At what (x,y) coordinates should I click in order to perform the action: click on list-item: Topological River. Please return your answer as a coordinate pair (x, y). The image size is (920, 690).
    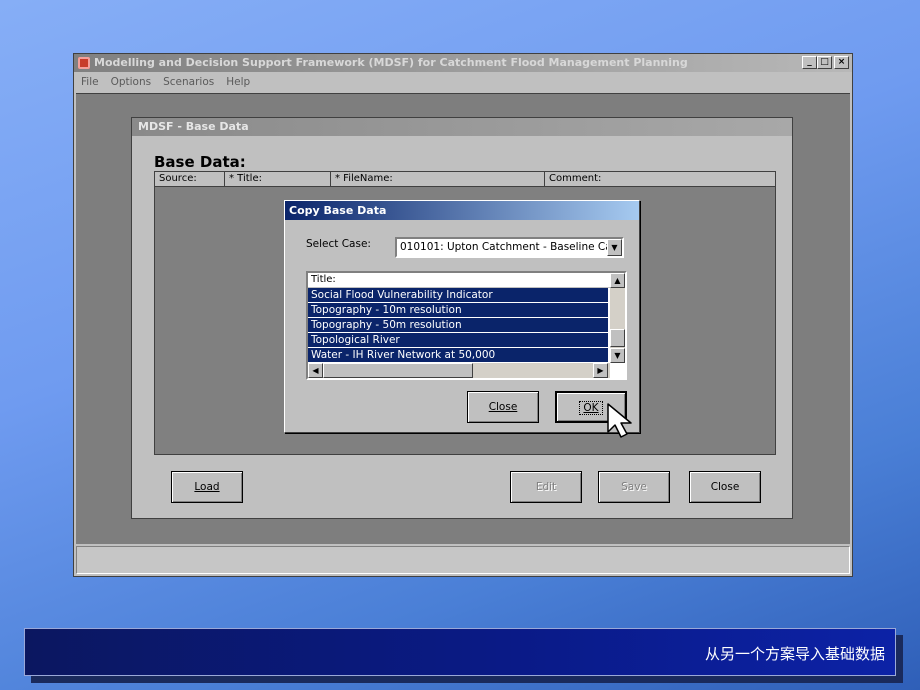
    Looking at the image, I should click on (458, 340).